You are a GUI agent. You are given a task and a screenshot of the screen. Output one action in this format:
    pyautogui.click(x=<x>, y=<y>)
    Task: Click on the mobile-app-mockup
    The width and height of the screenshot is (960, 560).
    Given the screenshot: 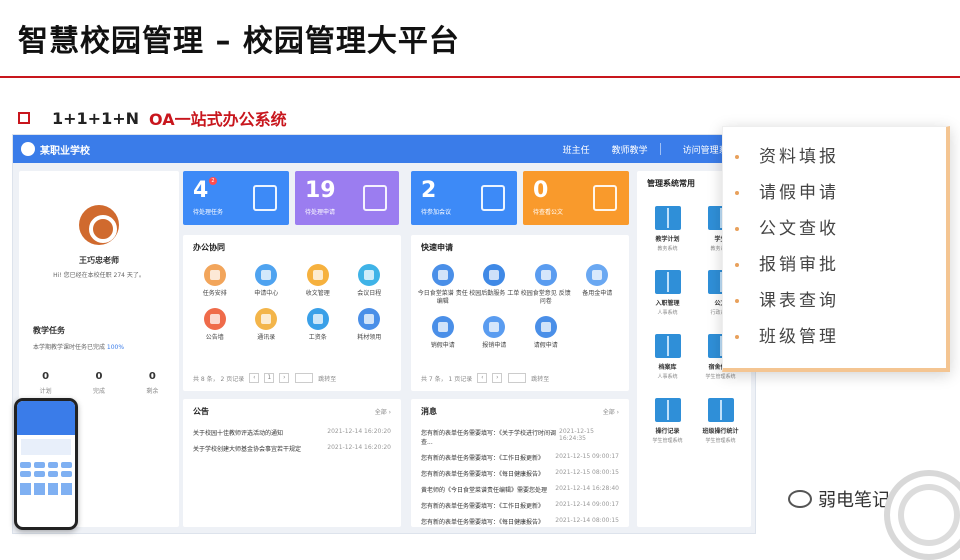 What is the action you would take?
    pyautogui.click(x=46, y=464)
    